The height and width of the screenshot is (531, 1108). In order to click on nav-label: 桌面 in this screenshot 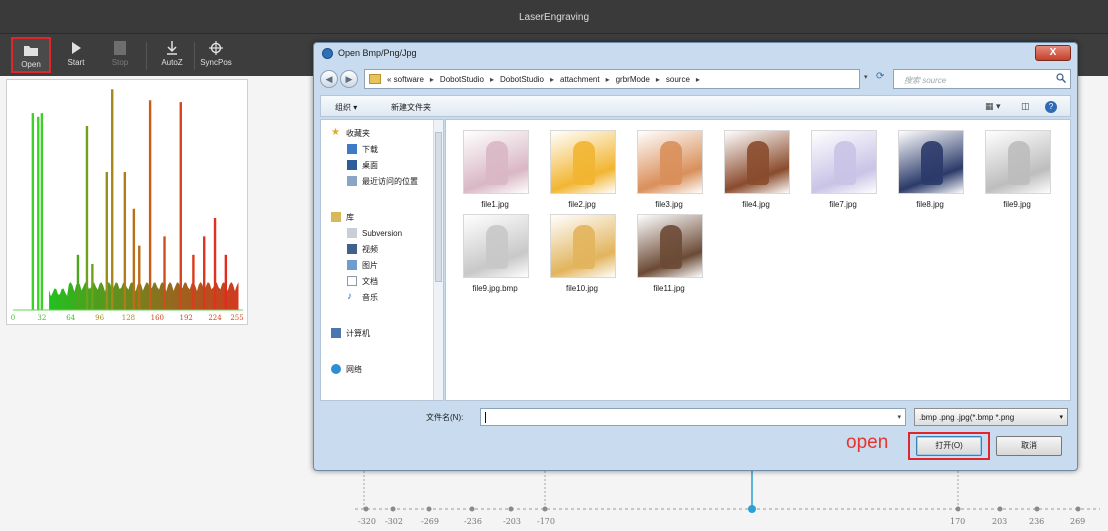, I will do `click(370, 165)`.